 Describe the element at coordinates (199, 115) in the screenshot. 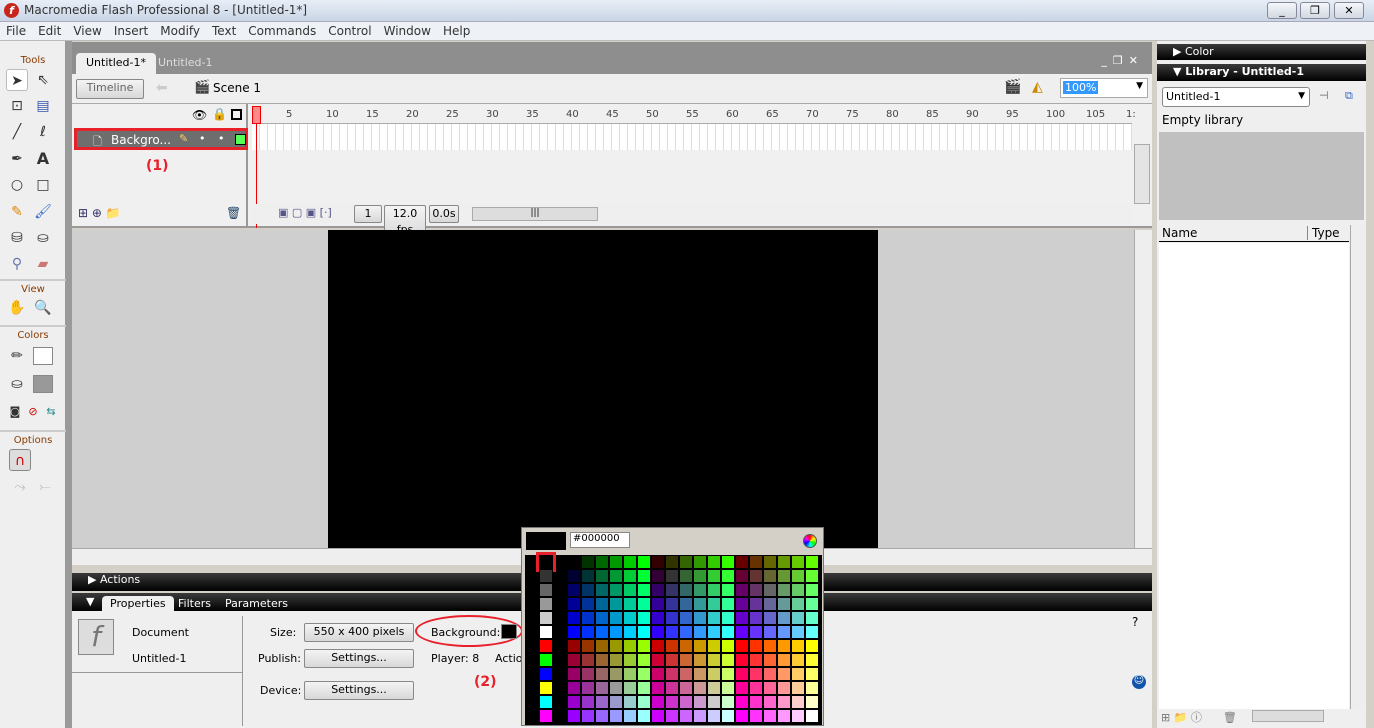

I see `eye-icon: 👁` at that location.